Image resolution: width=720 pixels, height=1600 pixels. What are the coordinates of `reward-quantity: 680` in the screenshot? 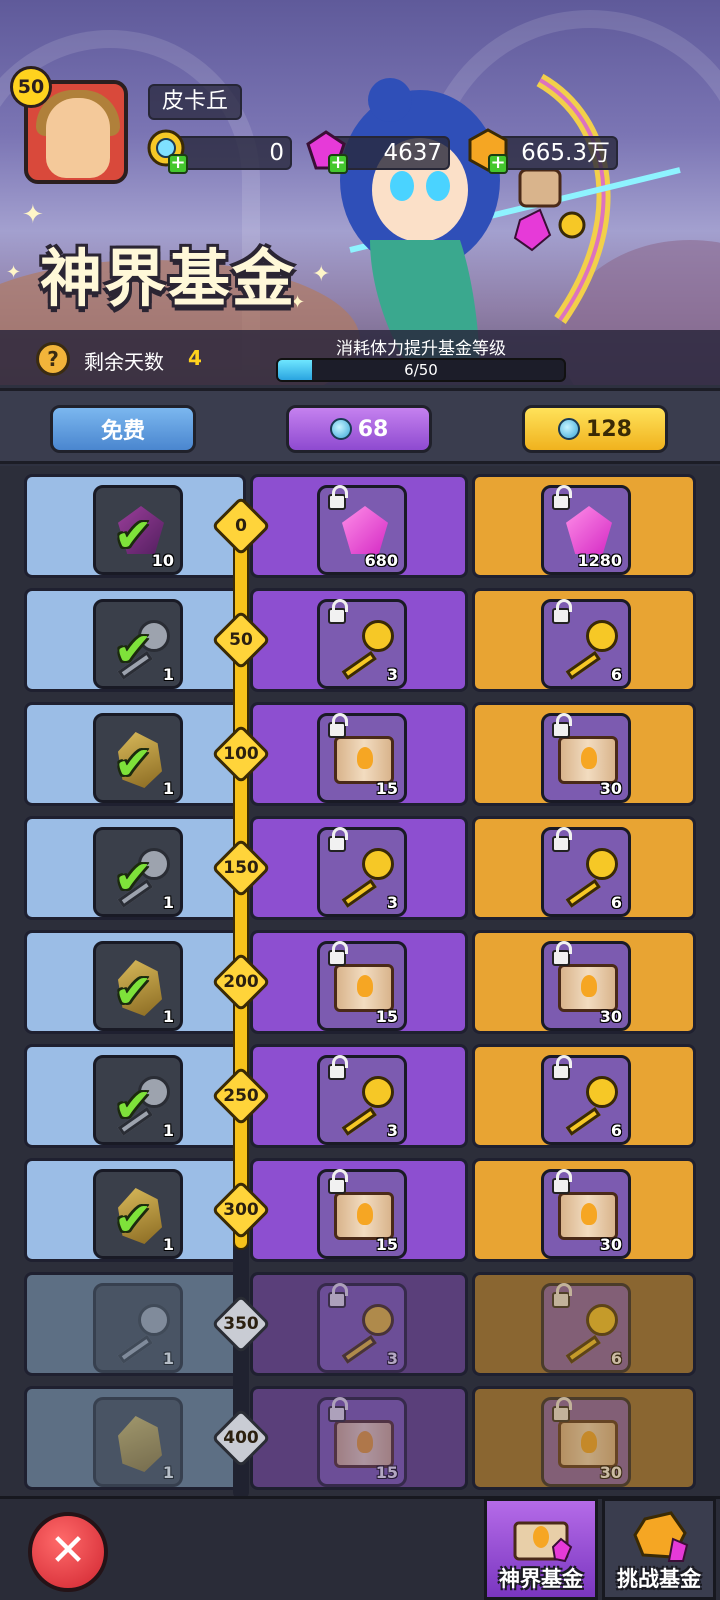 It's located at (381, 560).